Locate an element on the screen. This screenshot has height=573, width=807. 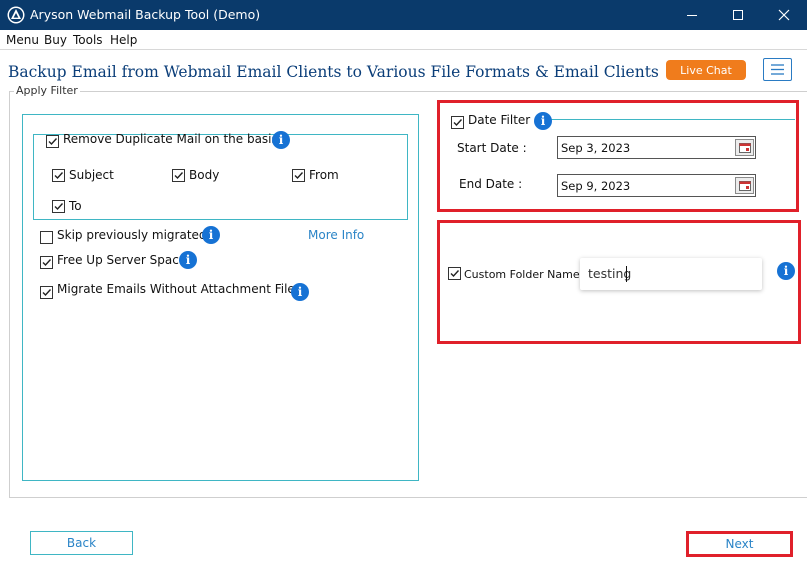
menu-item-help: Help is located at coordinates (123, 40).